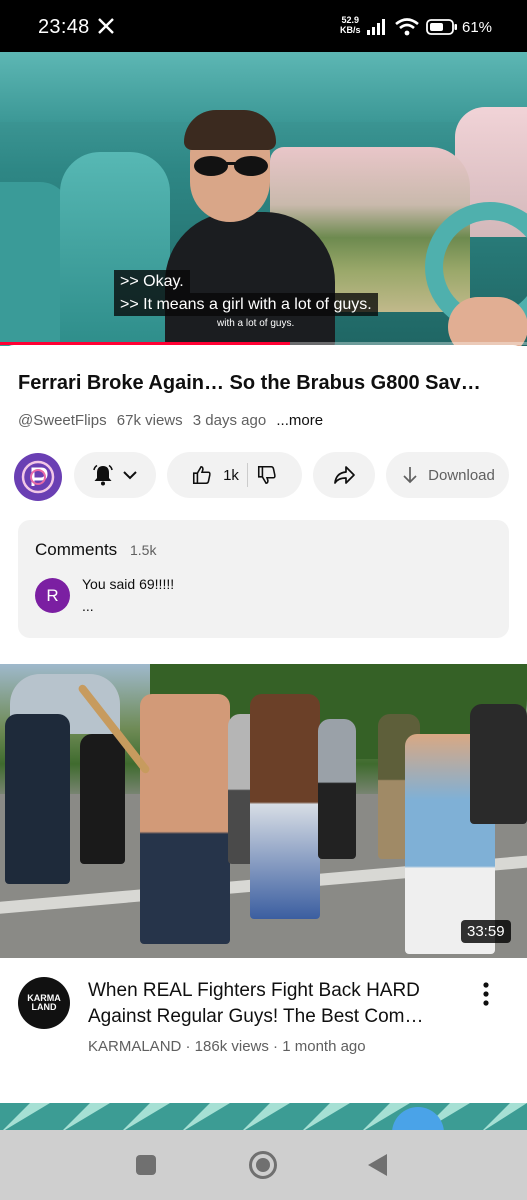  I want to click on view-count: 67k views, so click(149, 420).